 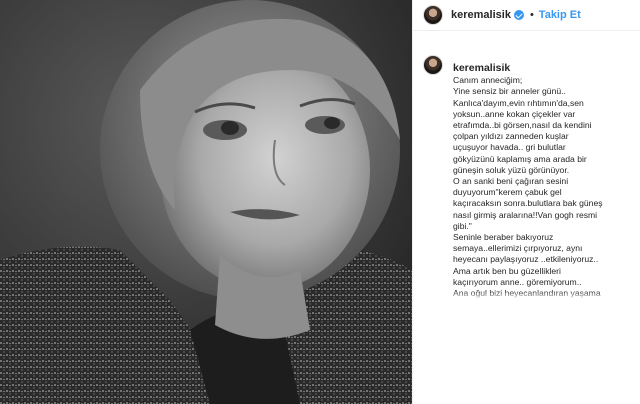 I want to click on caption-line: gökyüzünü kaplamış ama arada bir, so click(x=520, y=158).